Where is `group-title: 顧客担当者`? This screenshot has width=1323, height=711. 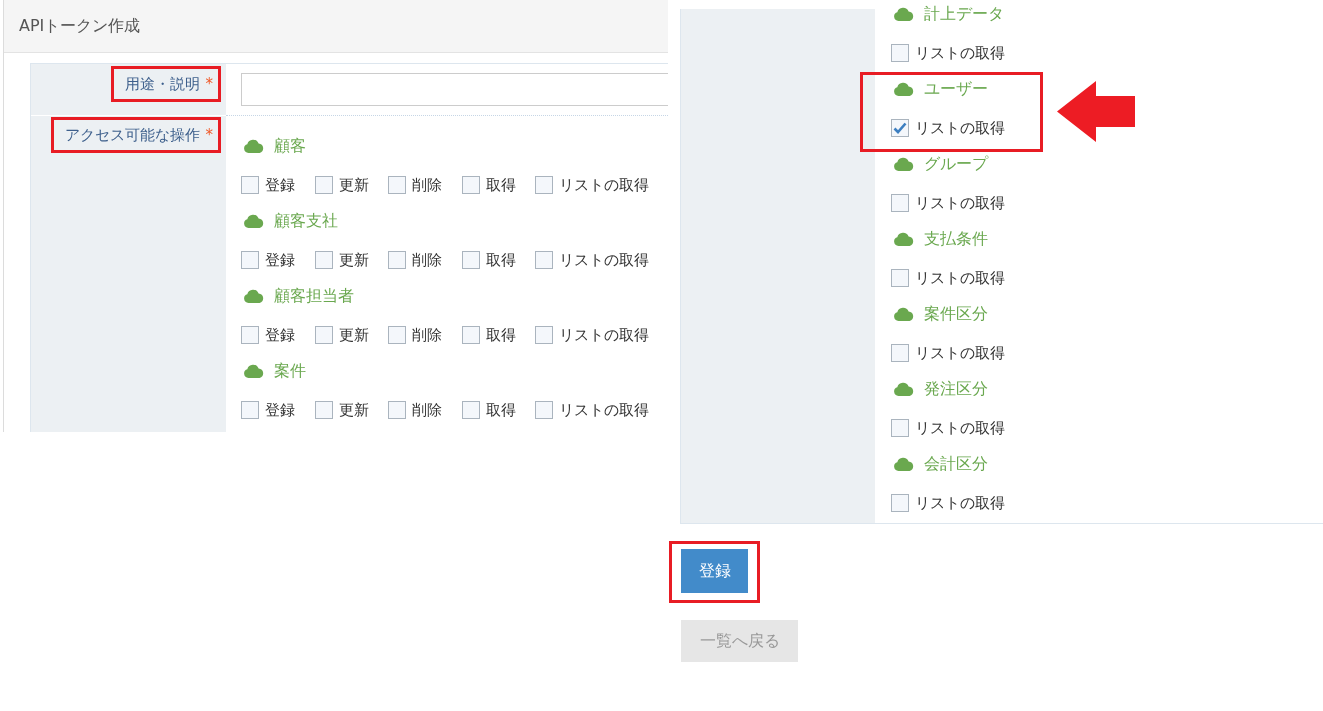
group-title: 顧客担当者 is located at coordinates (314, 296).